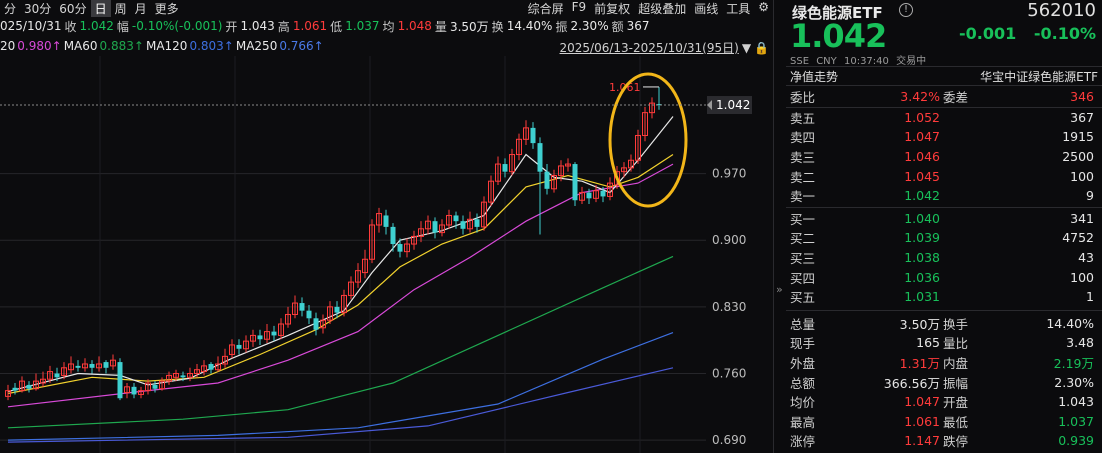  Describe the element at coordinates (906, 10) in the screenshot. I see `info-icon: !` at that location.